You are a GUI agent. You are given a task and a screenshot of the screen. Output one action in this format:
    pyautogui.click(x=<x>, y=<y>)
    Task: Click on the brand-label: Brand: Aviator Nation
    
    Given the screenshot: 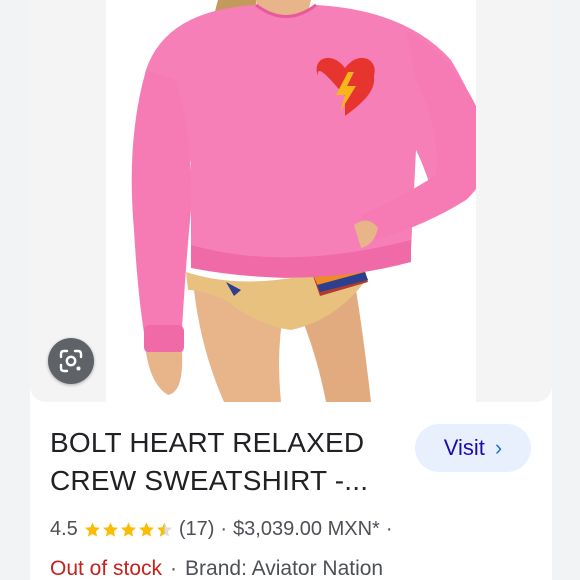 What is the action you would take?
    pyautogui.click(x=284, y=568)
    